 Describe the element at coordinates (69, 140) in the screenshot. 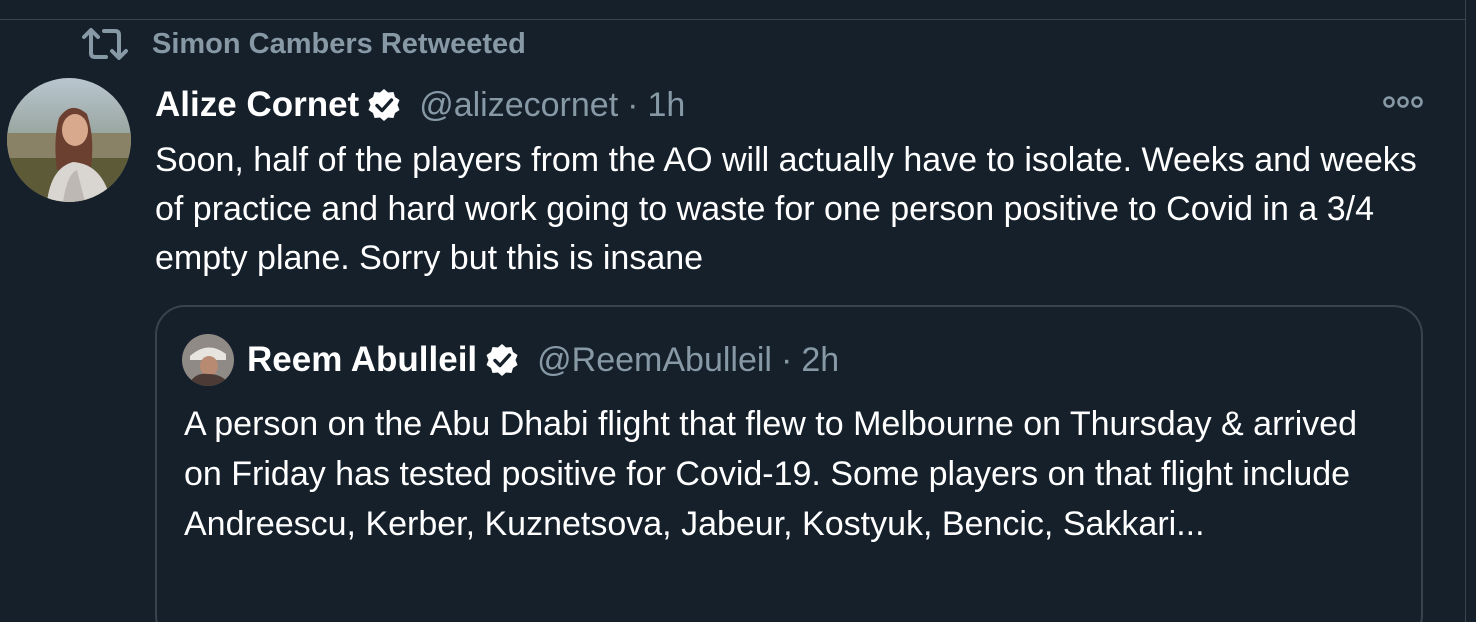

I see `avatar` at that location.